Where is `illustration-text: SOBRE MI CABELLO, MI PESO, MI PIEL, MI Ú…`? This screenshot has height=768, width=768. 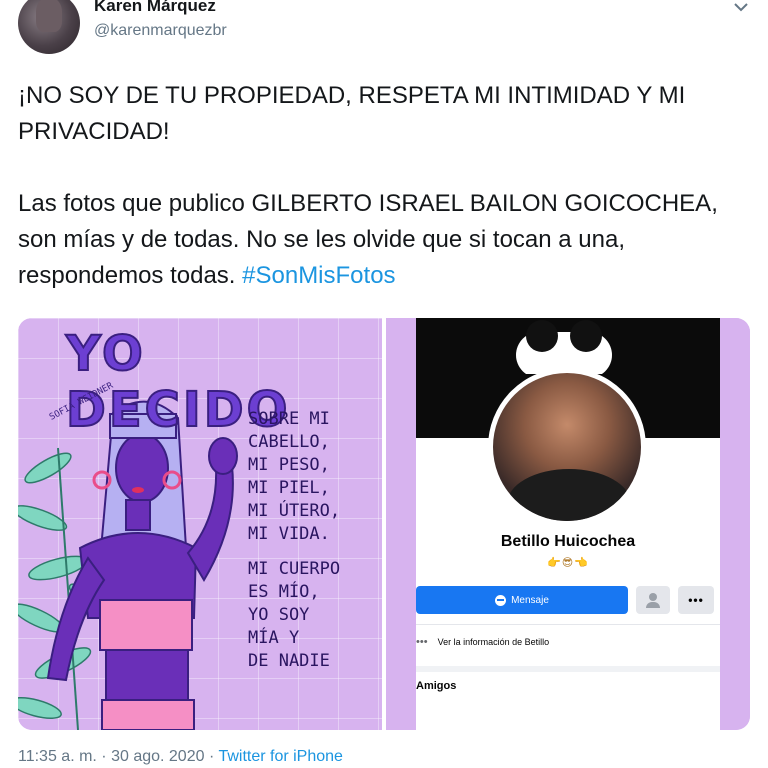 illustration-text: SOBRE MI CABELLO, MI PESO, MI PIEL, MI Ú… is located at coordinates (313, 540).